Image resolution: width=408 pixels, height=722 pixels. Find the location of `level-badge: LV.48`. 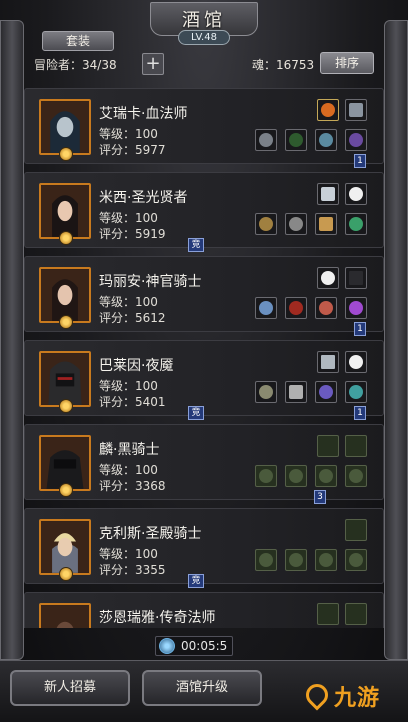

level-badge: LV.48 is located at coordinates (204, 37).